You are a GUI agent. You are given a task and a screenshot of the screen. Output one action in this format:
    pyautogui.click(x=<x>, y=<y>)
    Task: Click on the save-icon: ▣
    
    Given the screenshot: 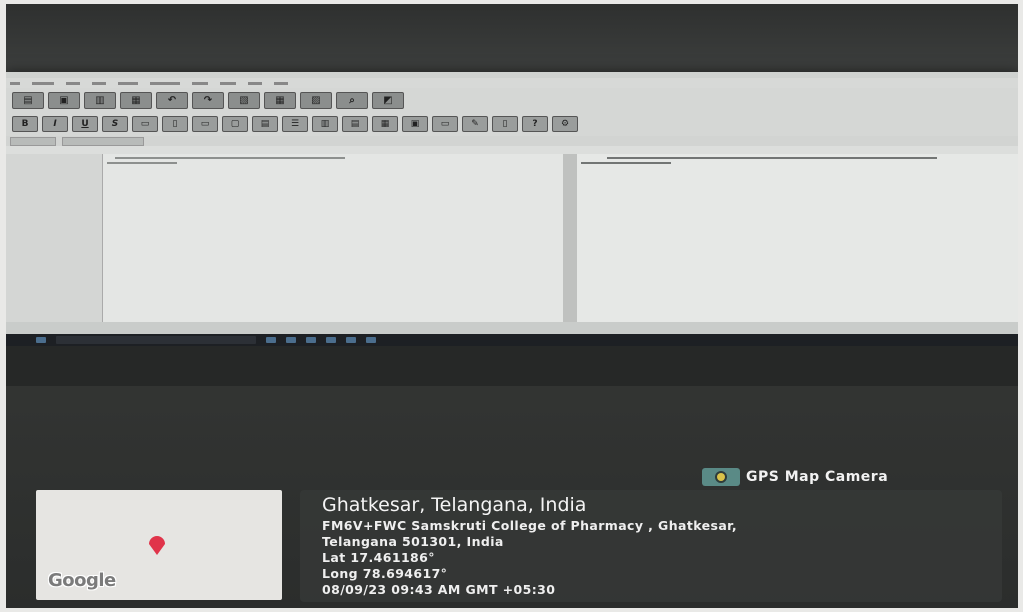 What is the action you would take?
    pyautogui.click(x=64, y=100)
    